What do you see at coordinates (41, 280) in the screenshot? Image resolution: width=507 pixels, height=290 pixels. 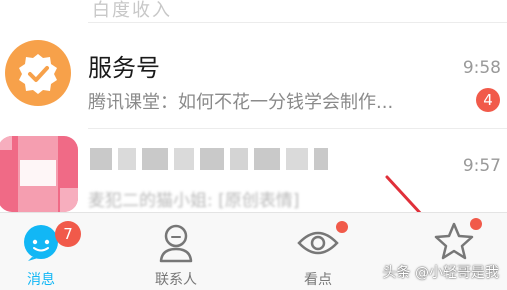 I see `tab-label: 消息` at bounding box center [41, 280].